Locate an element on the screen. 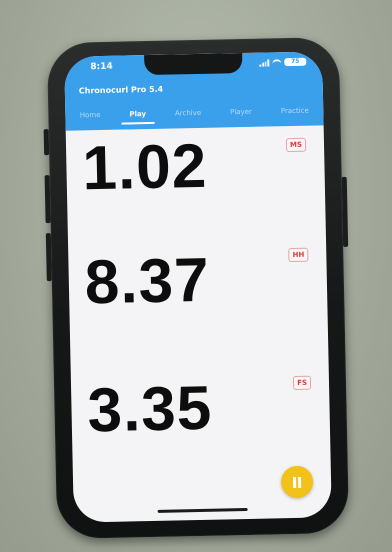  timer-value: 3.35 is located at coordinates (149, 409).